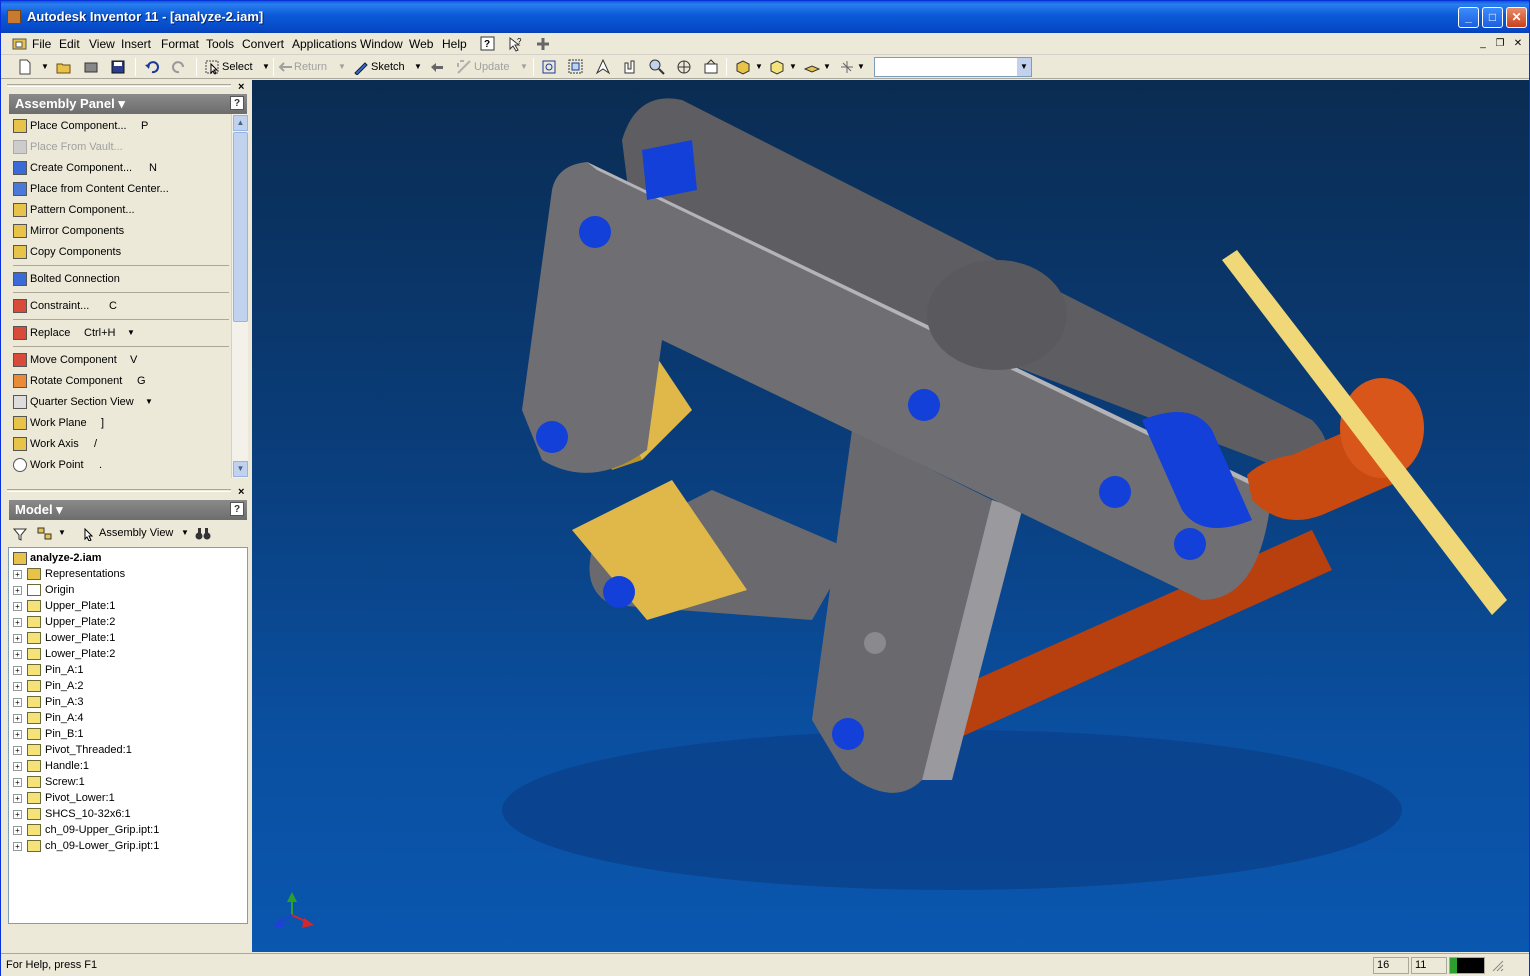 Image resolution: width=1530 pixels, height=976 pixels. Describe the element at coordinates (576, 67) in the screenshot. I see `zoom-window-icon` at that location.